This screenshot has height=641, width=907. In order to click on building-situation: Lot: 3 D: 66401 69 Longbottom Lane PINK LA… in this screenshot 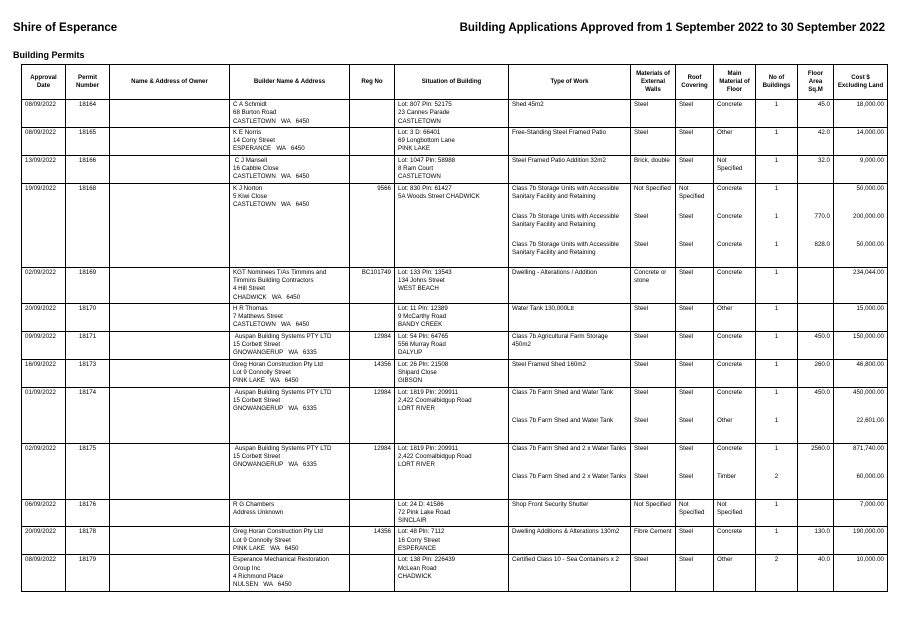, I will do `click(451, 141)`.